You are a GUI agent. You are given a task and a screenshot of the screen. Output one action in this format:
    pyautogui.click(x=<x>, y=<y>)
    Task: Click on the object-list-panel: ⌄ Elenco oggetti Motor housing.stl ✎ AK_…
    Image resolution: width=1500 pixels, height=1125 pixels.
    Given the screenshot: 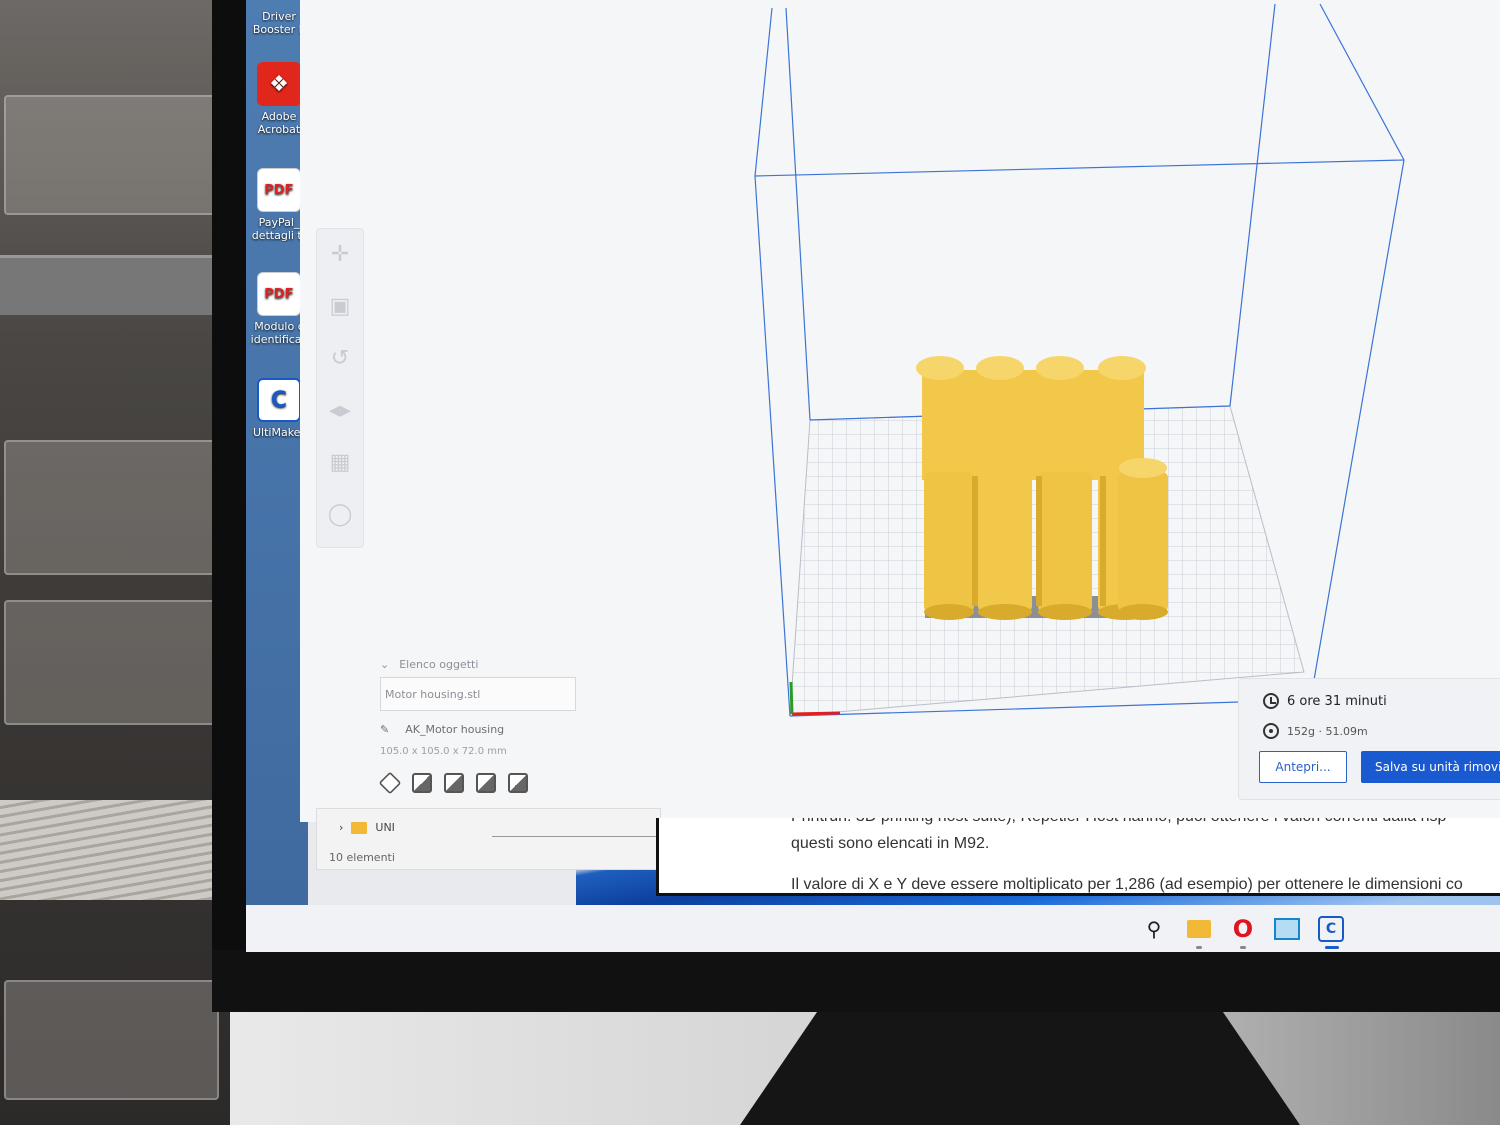 What is the action you would take?
    pyautogui.click(x=479, y=726)
    